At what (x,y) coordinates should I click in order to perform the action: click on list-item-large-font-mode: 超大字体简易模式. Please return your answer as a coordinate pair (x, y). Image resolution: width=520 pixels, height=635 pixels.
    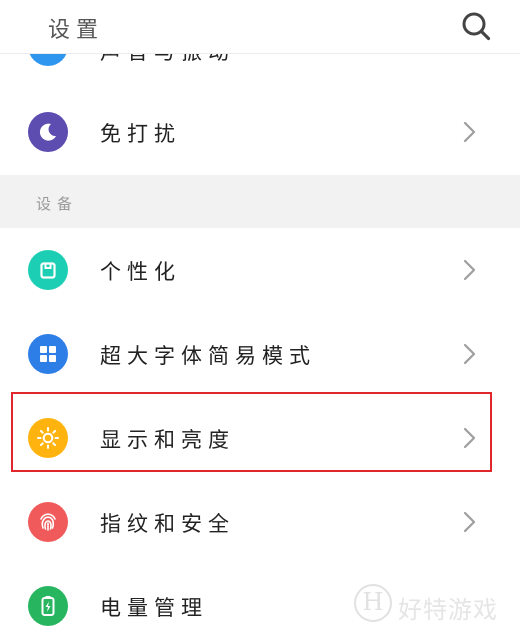
    Looking at the image, I should click on (260, 354).